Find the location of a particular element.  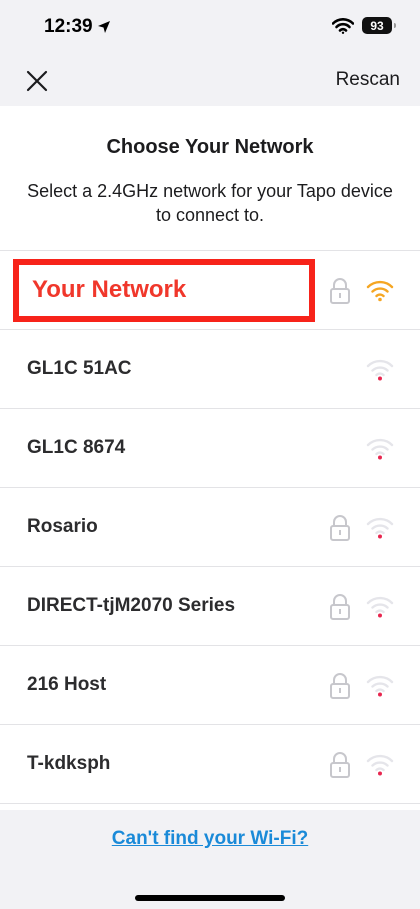

network-row-direct-tjm2070: DIRECT-tjM2070 Series is located at coordinates (210, 606).